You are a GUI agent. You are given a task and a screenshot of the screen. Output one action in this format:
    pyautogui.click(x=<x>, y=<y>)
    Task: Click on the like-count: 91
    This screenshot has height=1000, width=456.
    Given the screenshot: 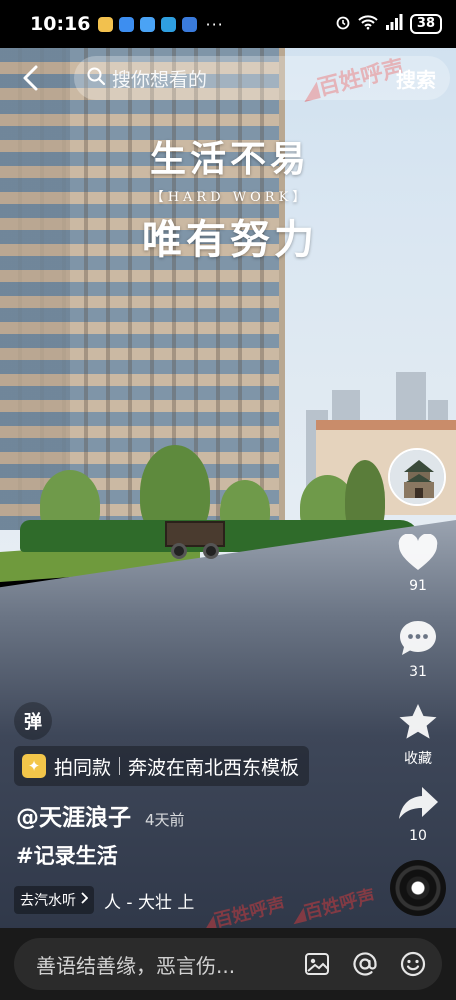 What is the action you would take?
    pyautogui.click(x=418, y=586)
    